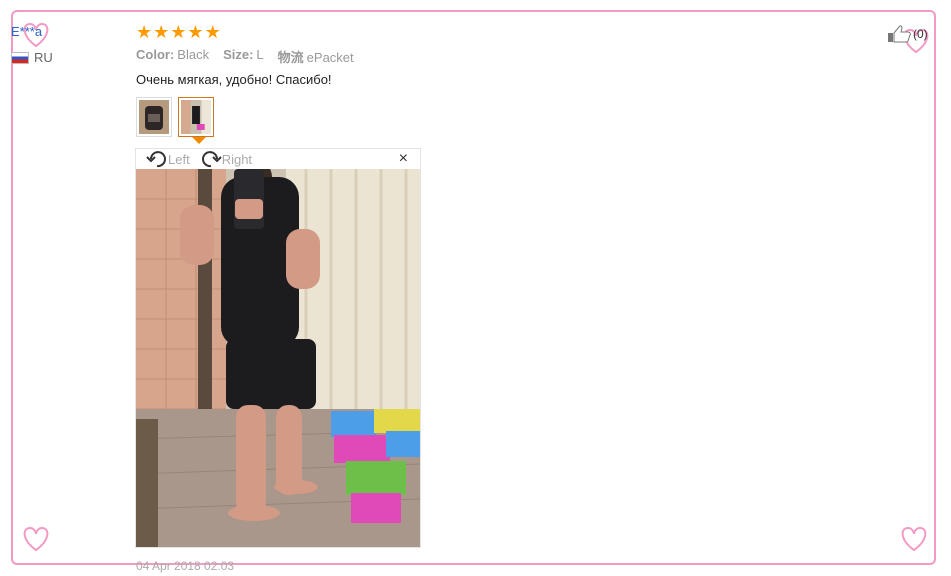 The image size is (951, 576). What do you see at coordinates (290, 57) in the screenshot?
I see `attribute-key: 物流` at bounding box center [290, 57].